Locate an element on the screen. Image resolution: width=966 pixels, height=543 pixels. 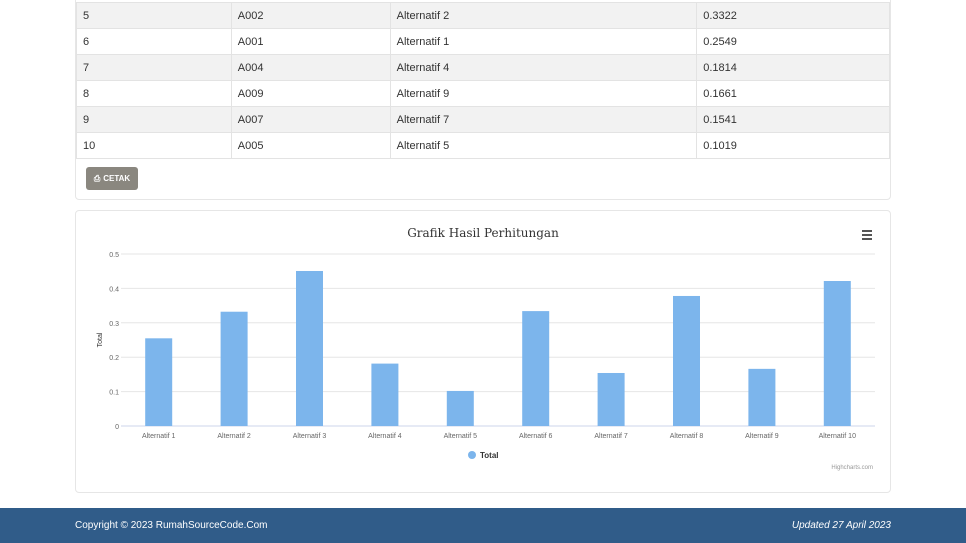
table-cell: A009 is located at coordinates (310, 93).